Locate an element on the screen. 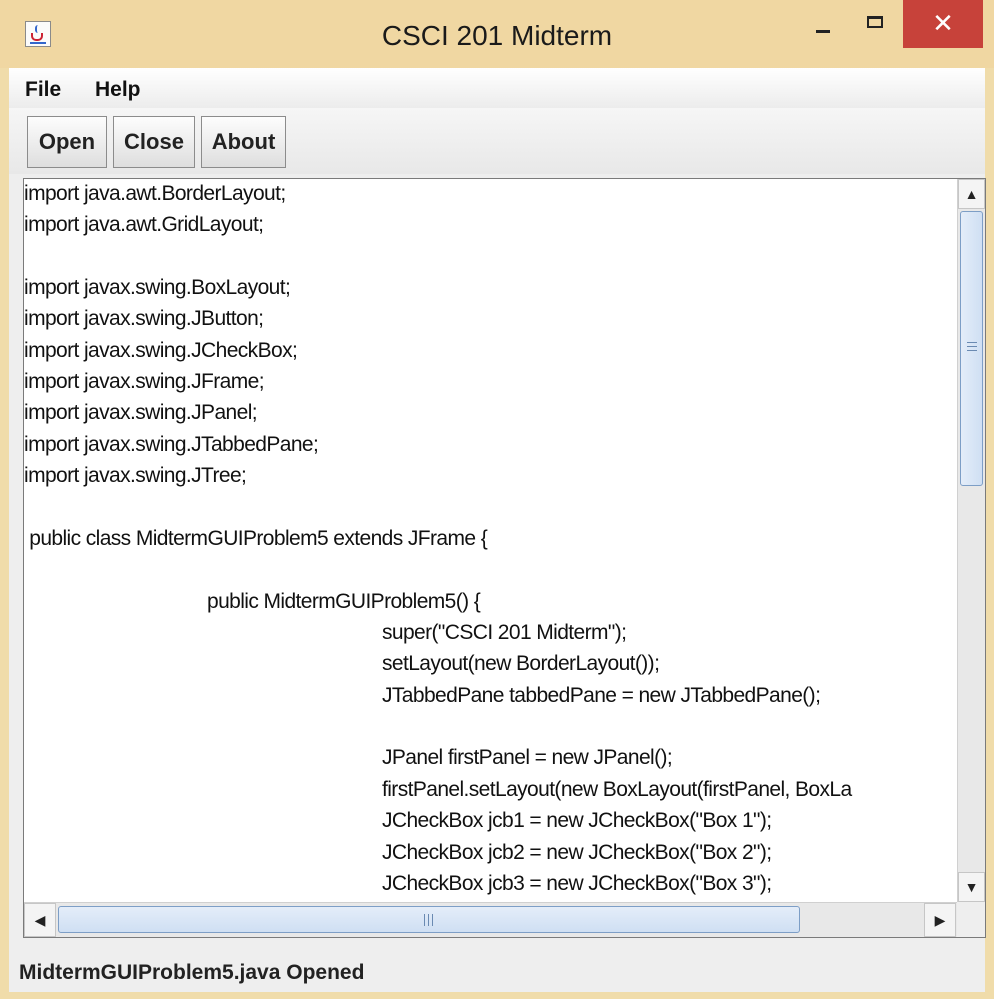 Image resolution: width=994 pixels, height=999 pixels. arrow-down-icon: ▼ is located at coordinates (971, 887).